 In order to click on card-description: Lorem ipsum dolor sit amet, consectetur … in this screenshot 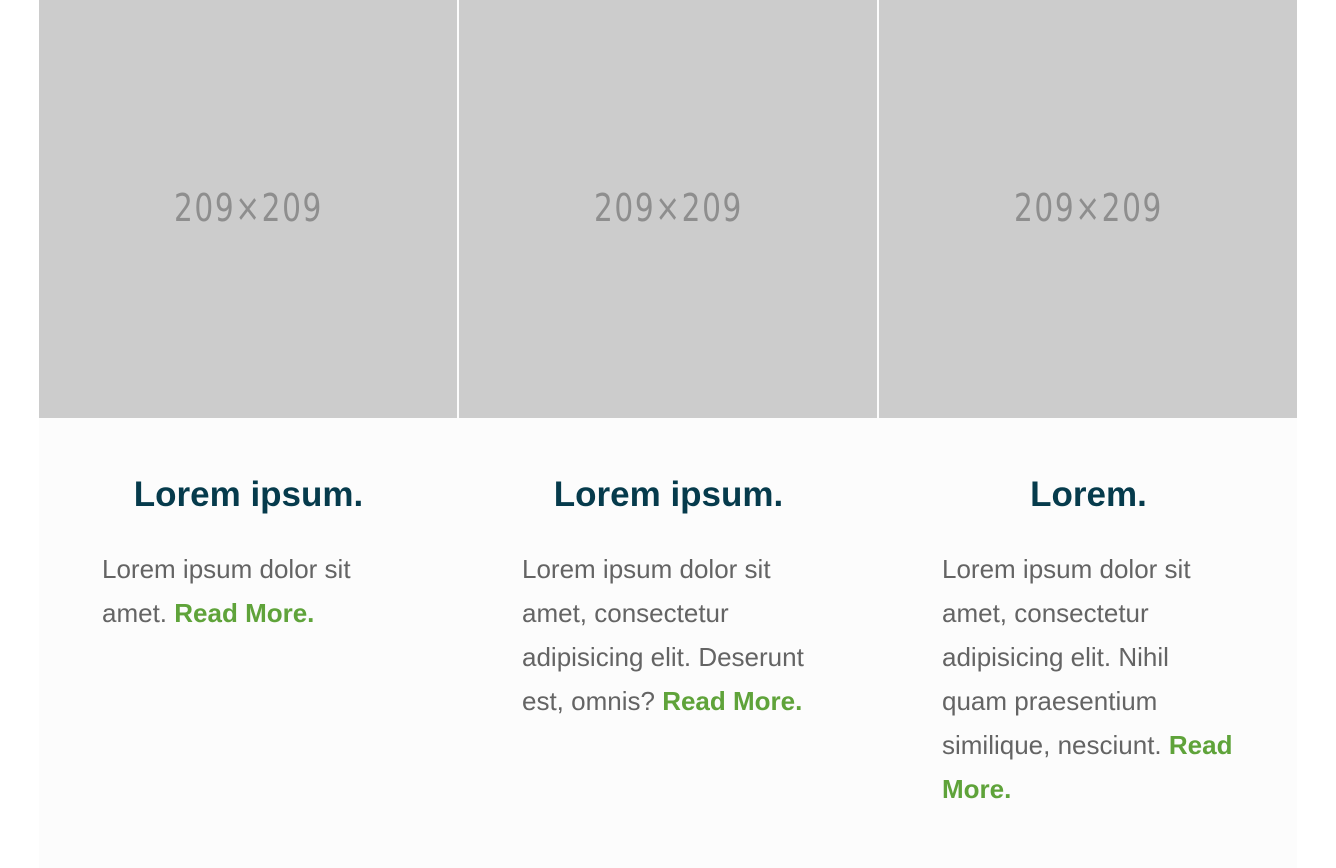, I will do `click(1066, 657)`.